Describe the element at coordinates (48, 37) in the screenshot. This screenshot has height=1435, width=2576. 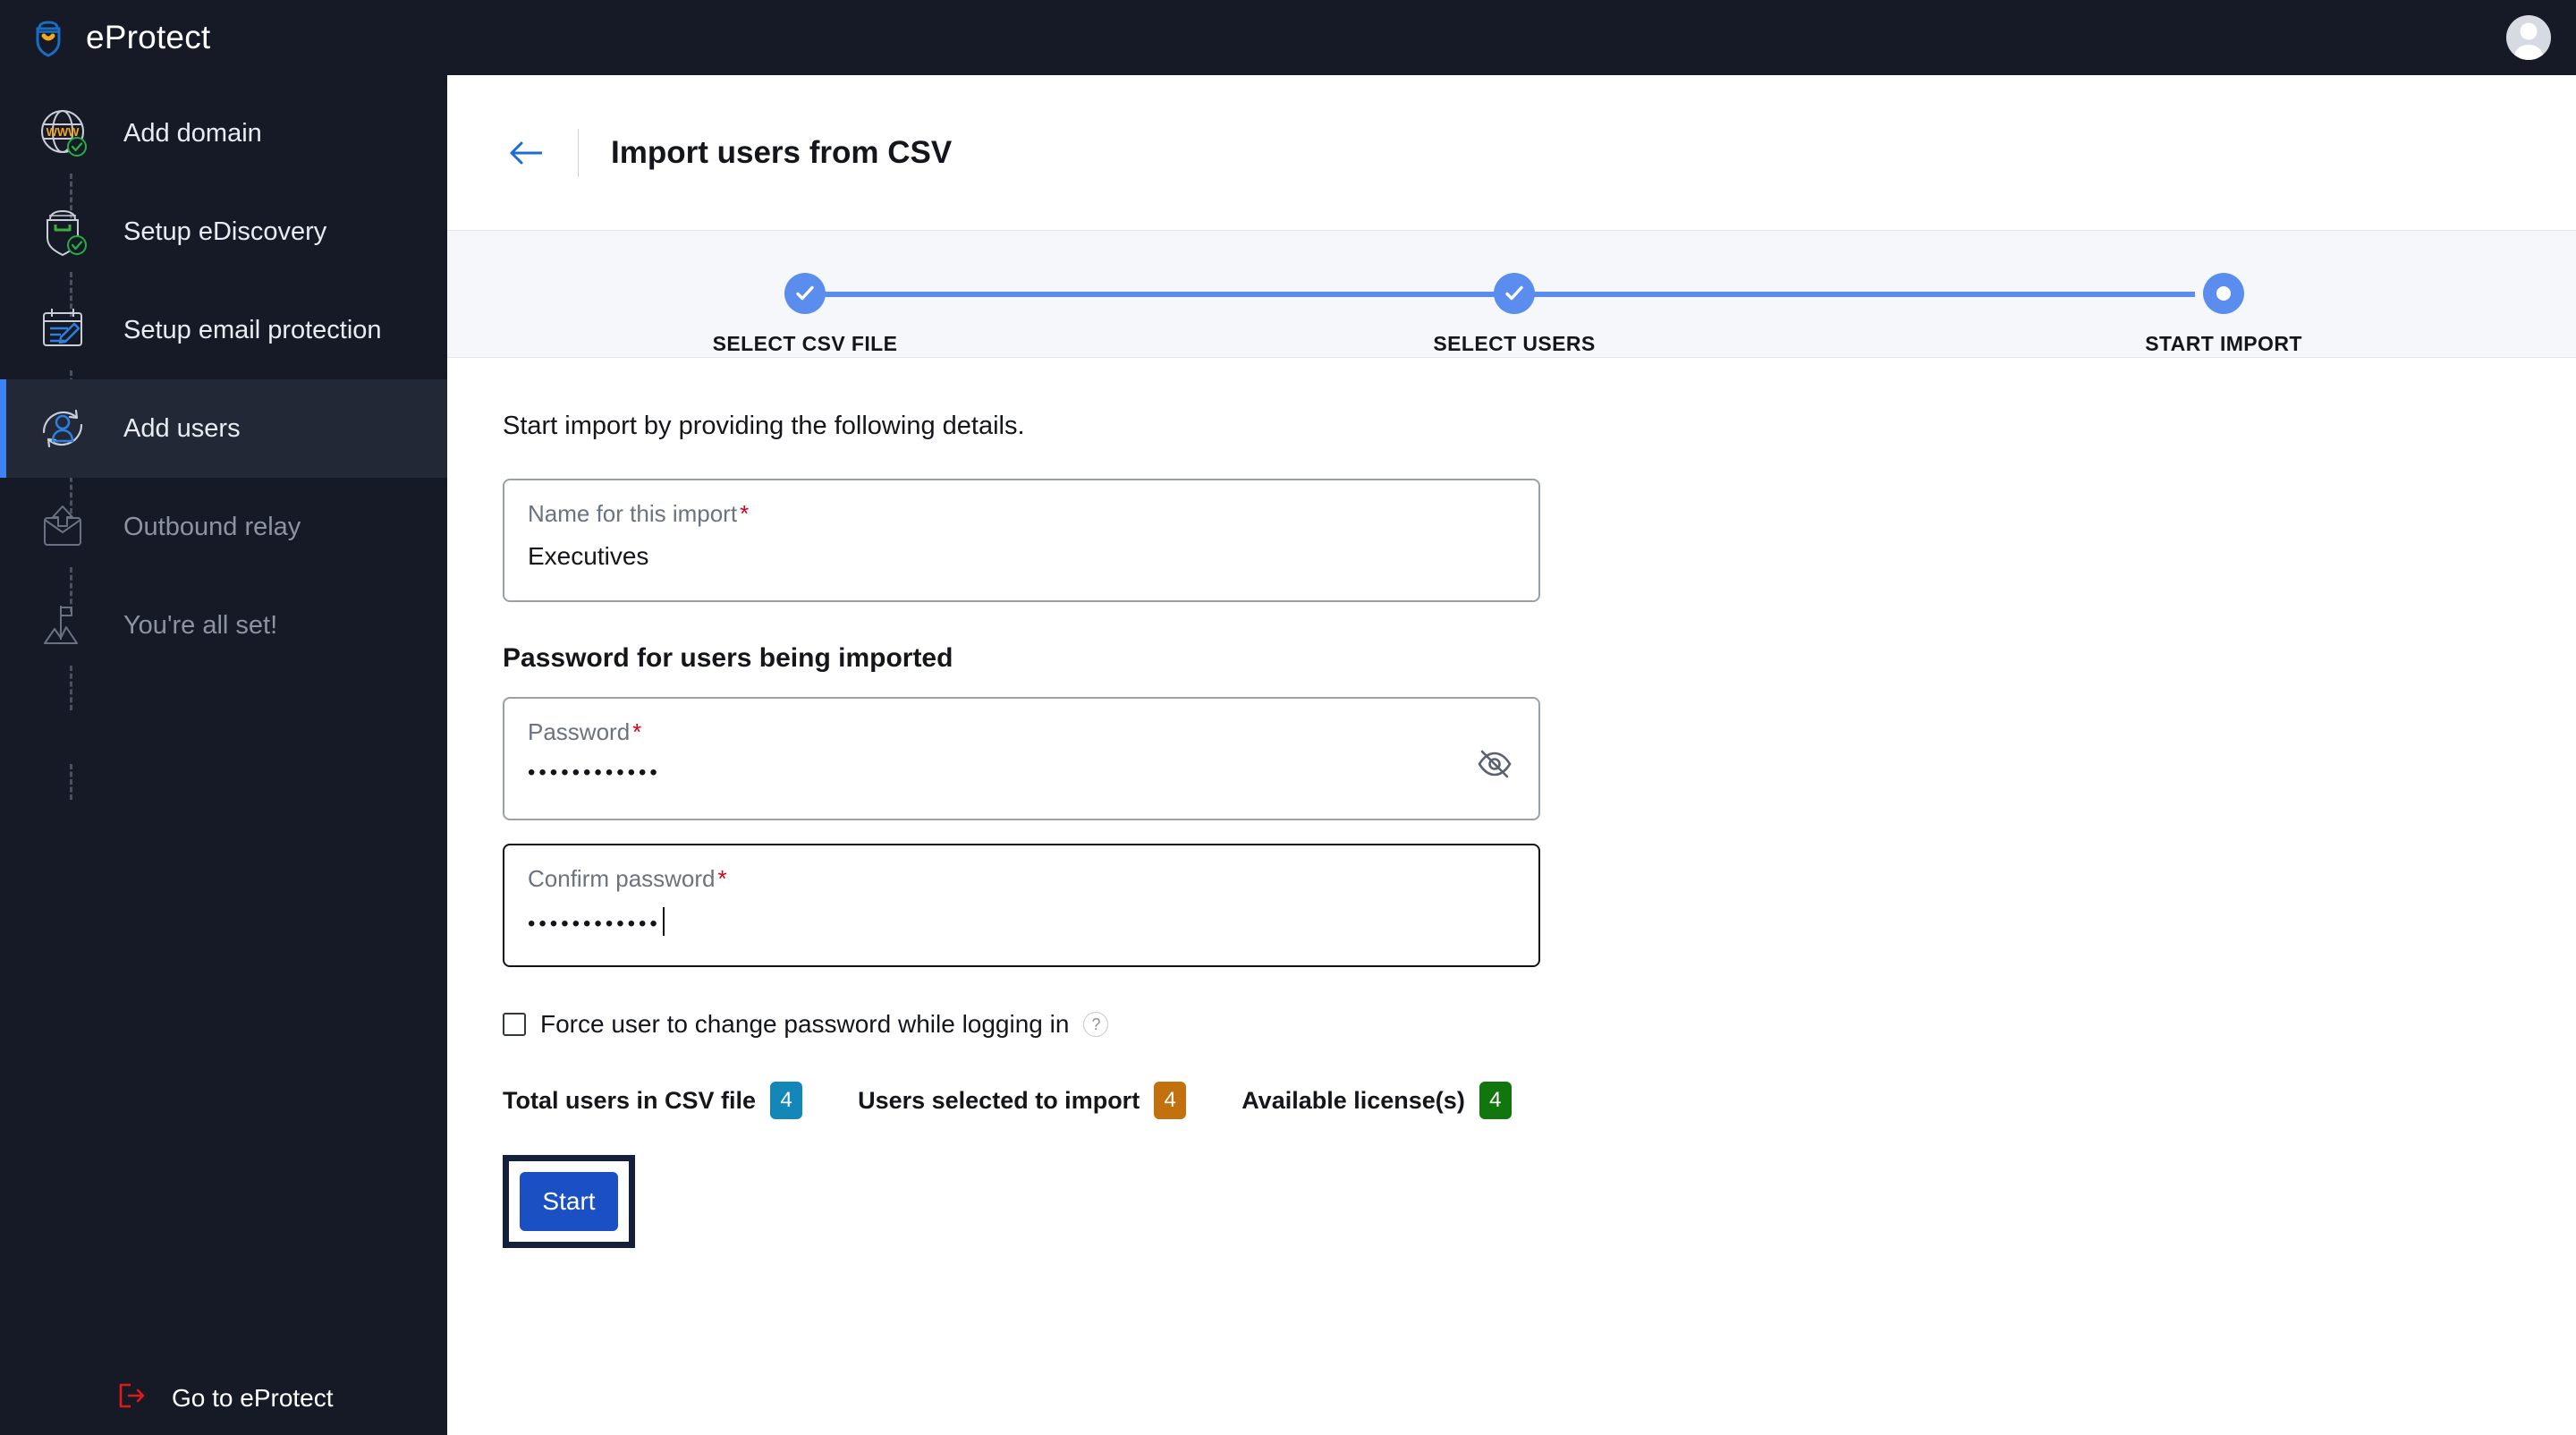
I see `shield-smile-logo-icon` at that location.